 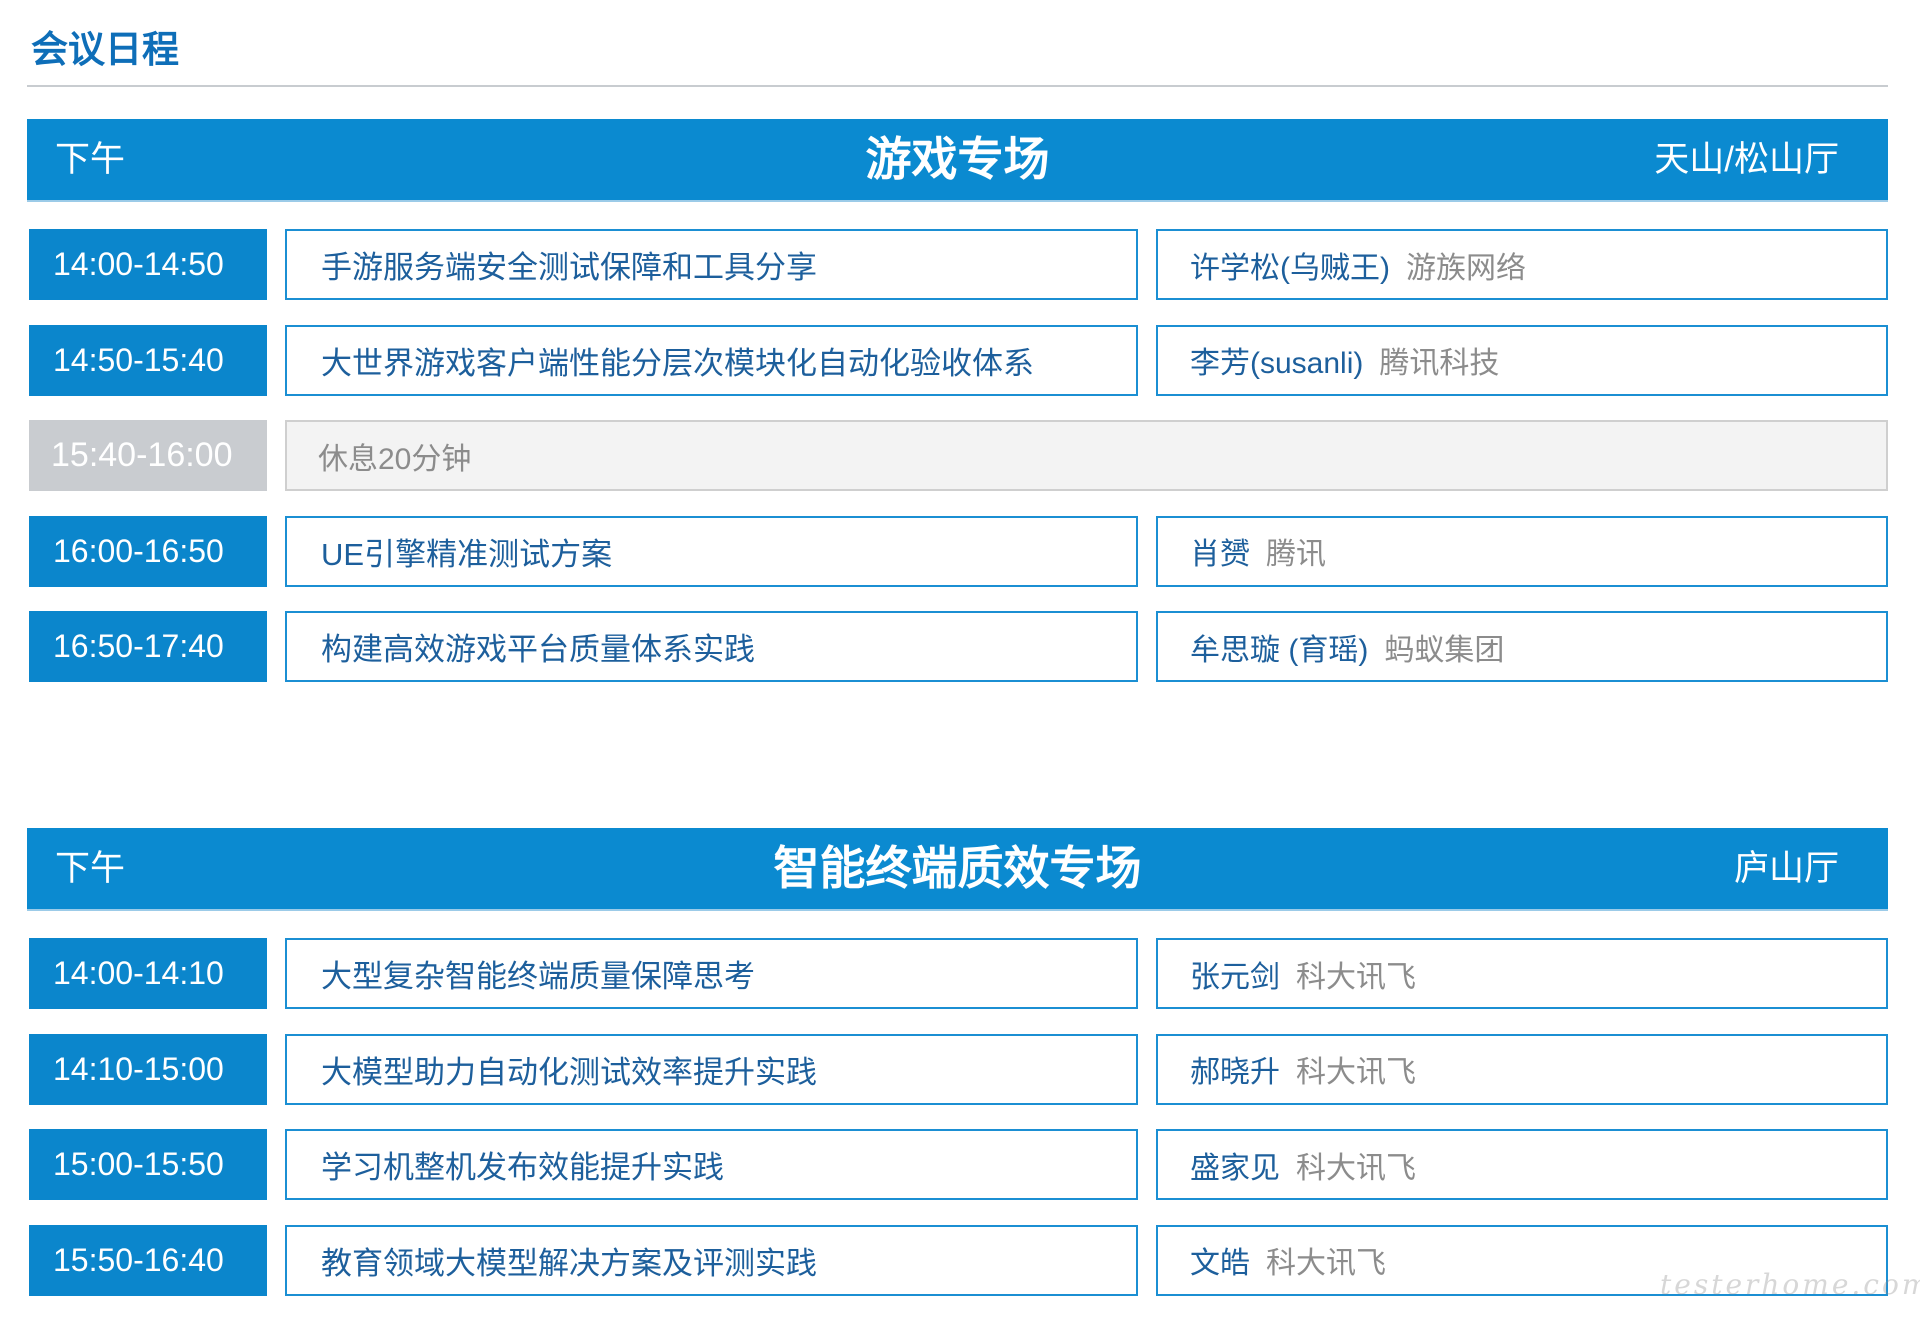 I want to click on speaker-name: 牟思璇 (育瑶), so click(x=1279, y=650).